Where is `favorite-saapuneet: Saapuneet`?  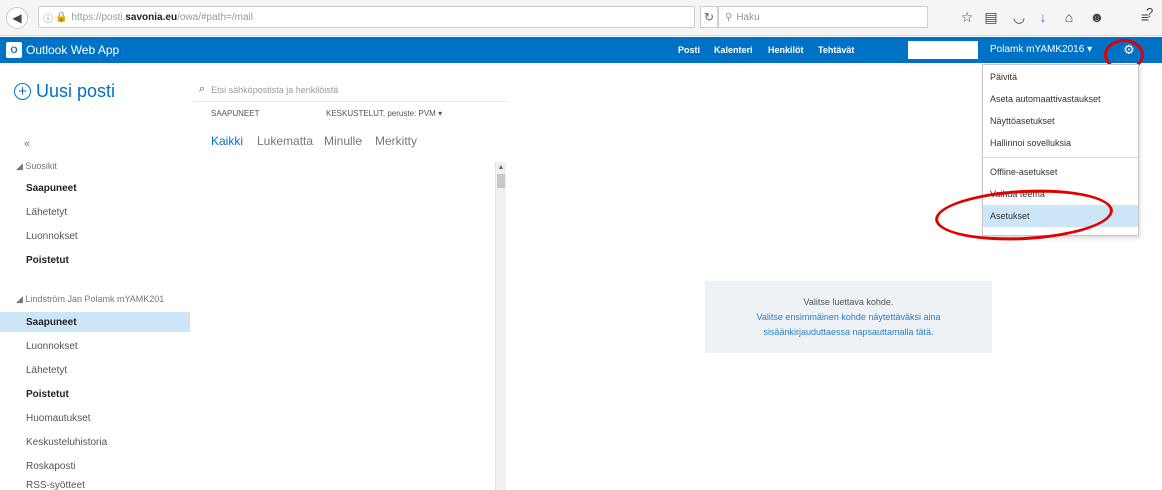 favorite-saapuneet: Saapuneet is located at coordinates (51, 188).